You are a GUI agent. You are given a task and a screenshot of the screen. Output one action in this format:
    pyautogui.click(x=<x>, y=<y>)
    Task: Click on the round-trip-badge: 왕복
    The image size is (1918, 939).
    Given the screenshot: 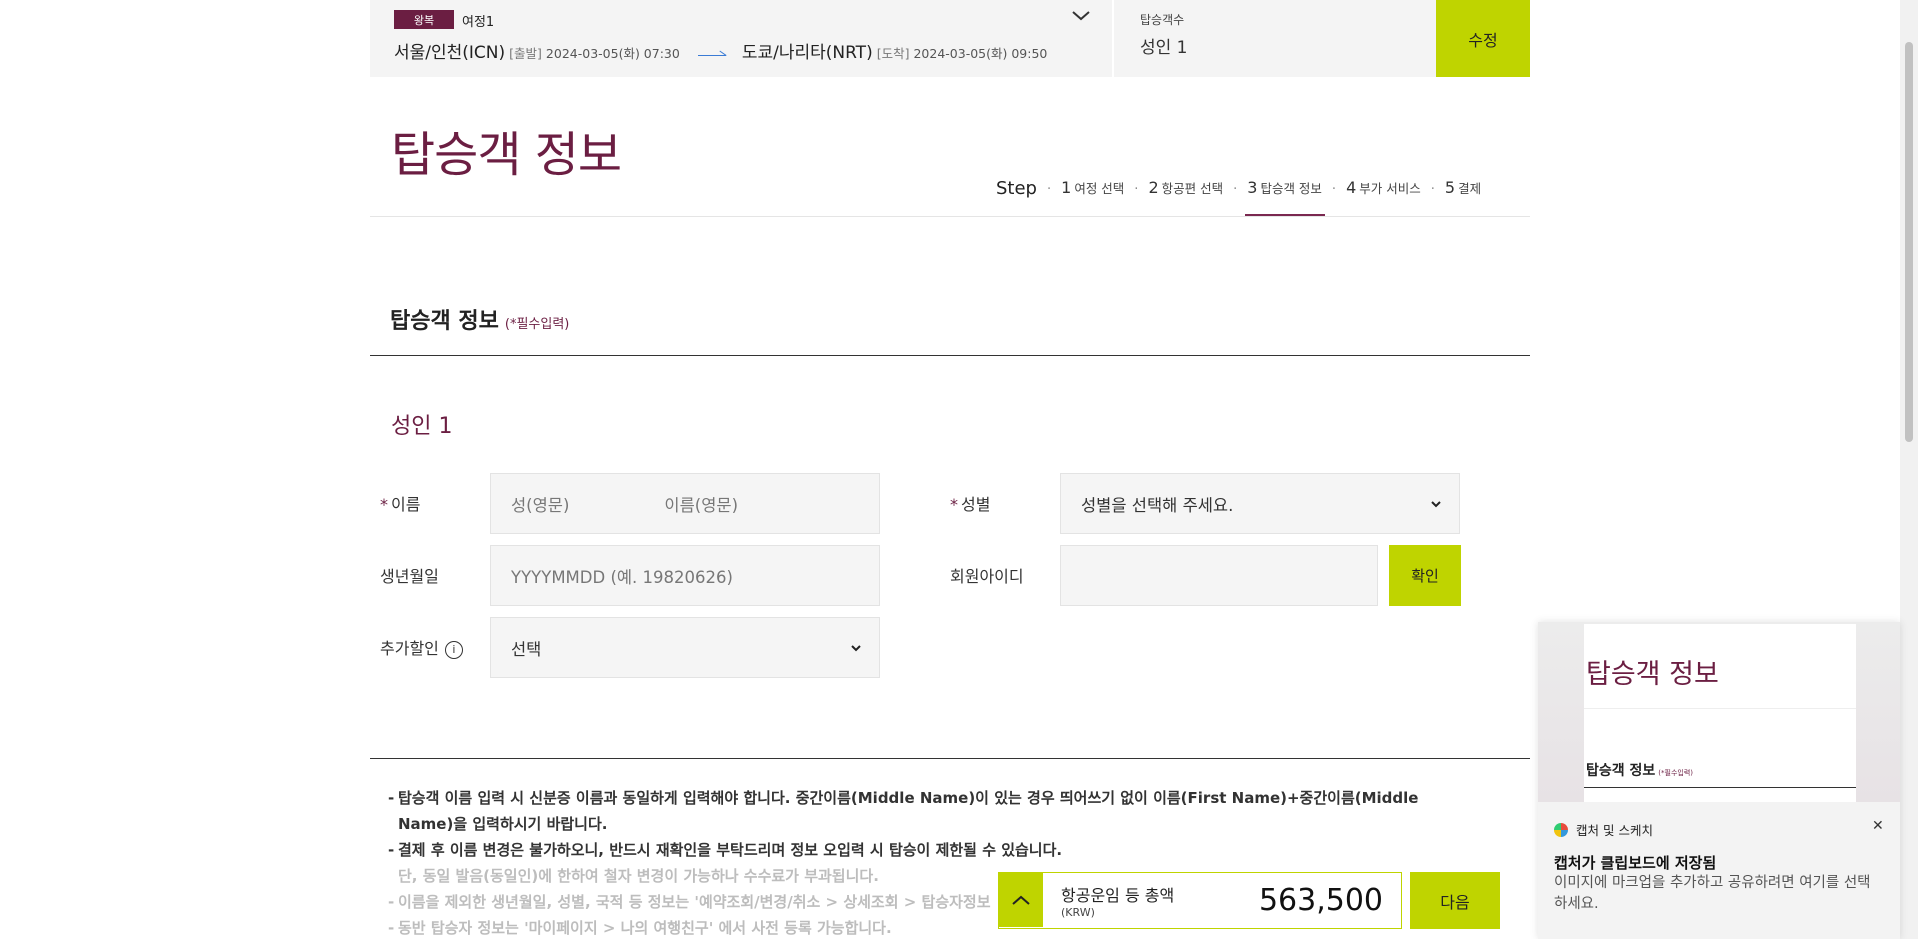 What is the action you would take?
    pyautogui.click(x=424, y=19)
    